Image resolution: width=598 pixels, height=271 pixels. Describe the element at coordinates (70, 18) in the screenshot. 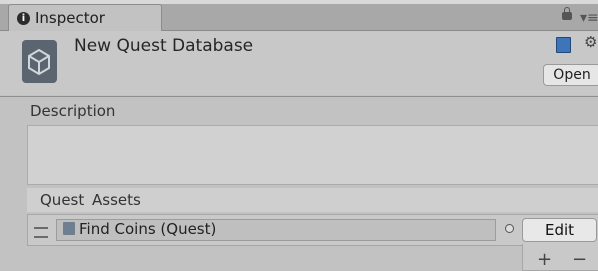

I see `tab-label: Inspector` at that location.